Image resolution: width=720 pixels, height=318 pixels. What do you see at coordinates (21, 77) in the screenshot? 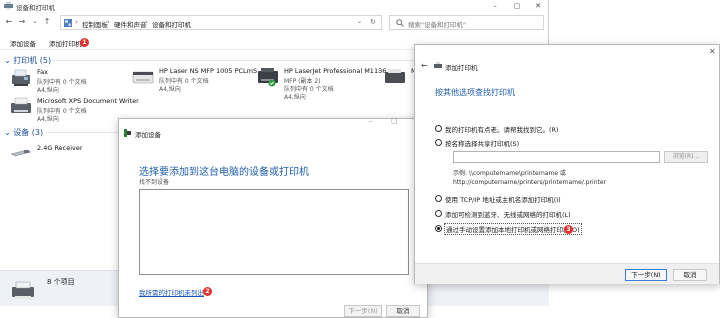
I see `fax-icon` at bounding box center [21, 77].